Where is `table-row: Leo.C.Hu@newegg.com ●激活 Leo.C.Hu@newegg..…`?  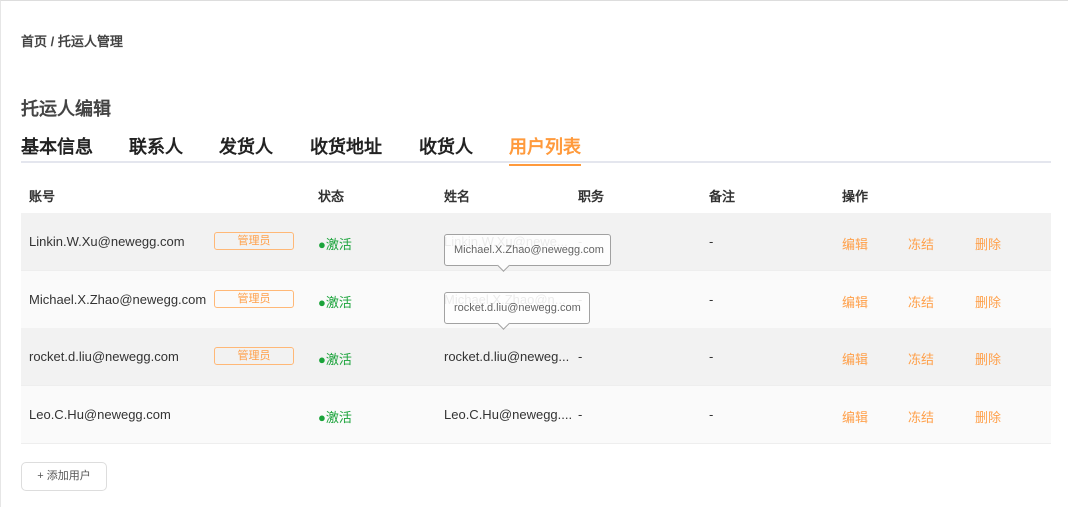 table-row: Leo.C.Hu@newegg.com ●激活 Leo.C.Hu@newegg..… is located at coordinates (536, 415).